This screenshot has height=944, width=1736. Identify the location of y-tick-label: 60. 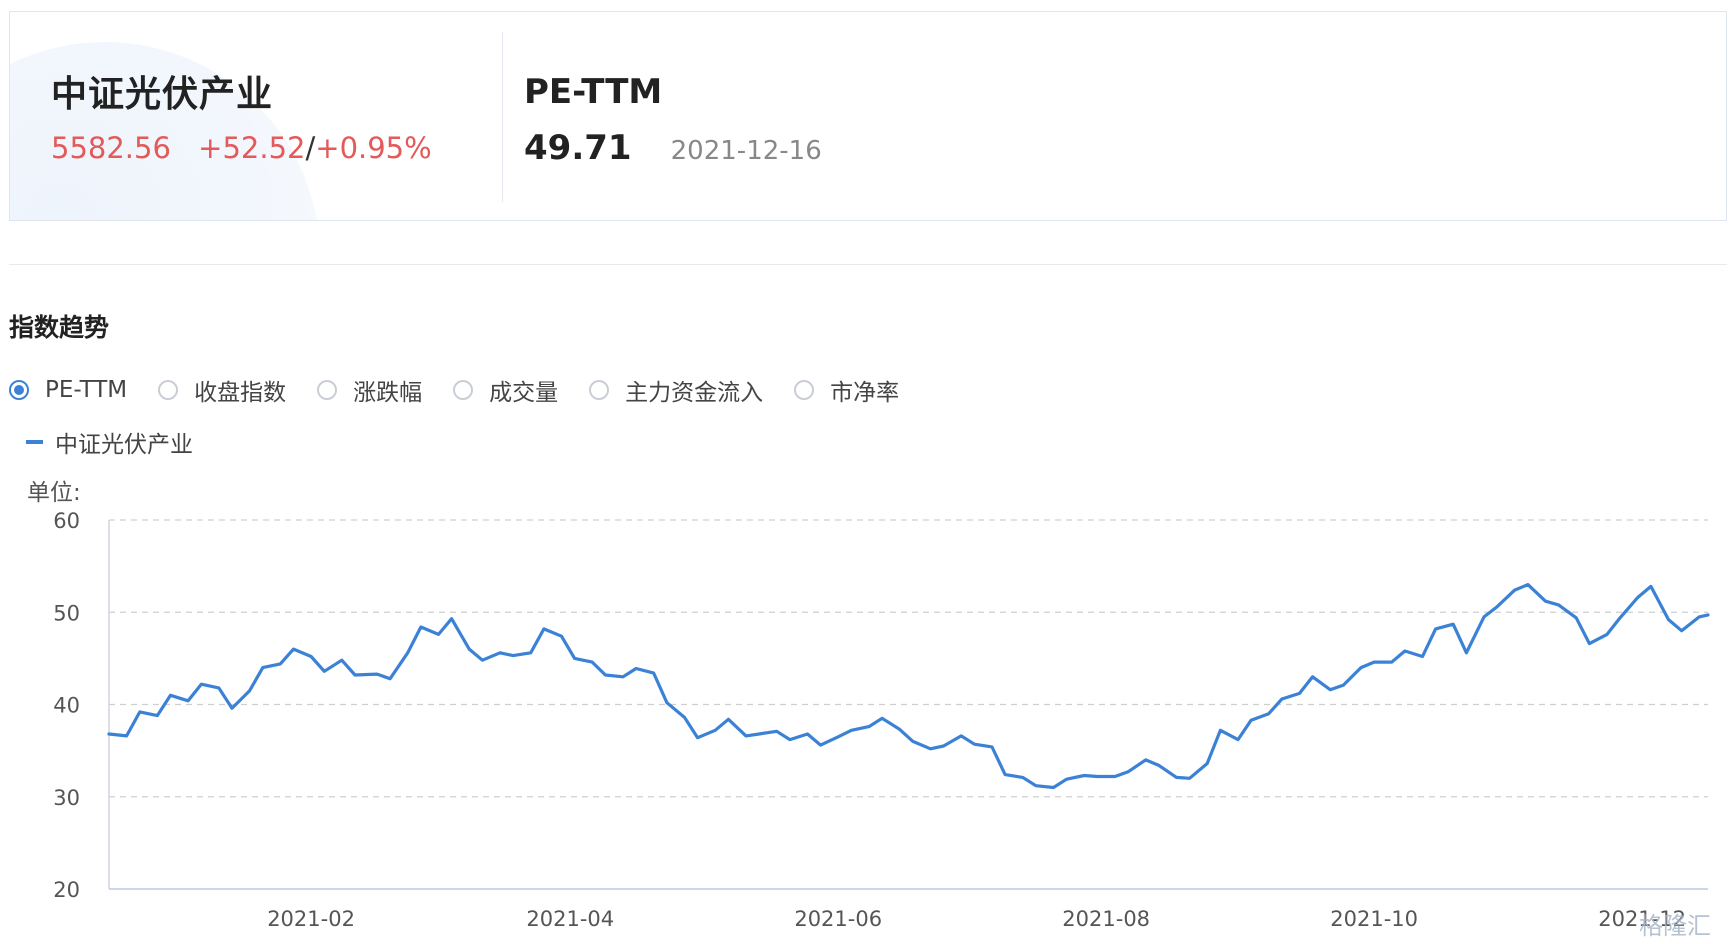
(66, 521).